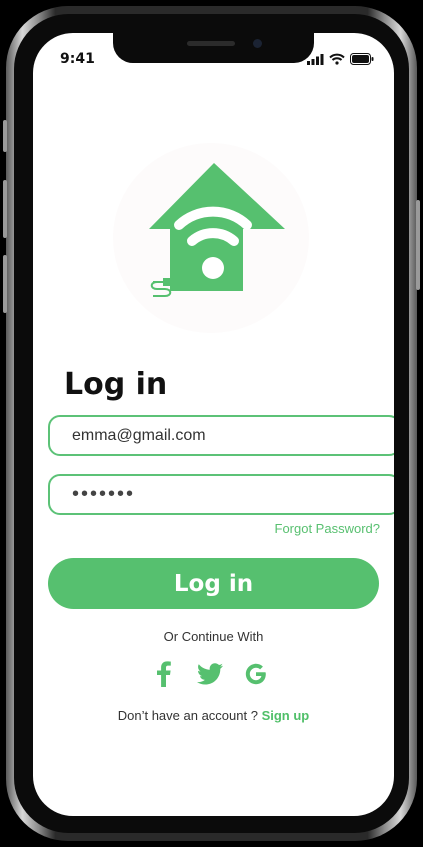  What do you see at coordinates (116, 384) in the screenshot?
I see `page-title: Log in` at bounding box center [116, 384].